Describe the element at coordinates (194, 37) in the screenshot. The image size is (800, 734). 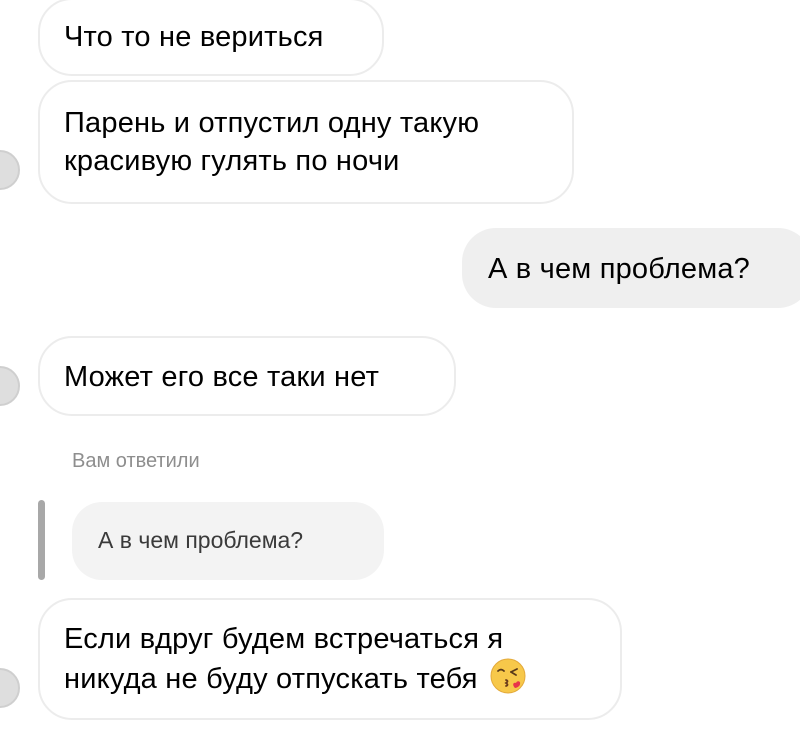
I see `message-text: Что то не вериться` at that location.